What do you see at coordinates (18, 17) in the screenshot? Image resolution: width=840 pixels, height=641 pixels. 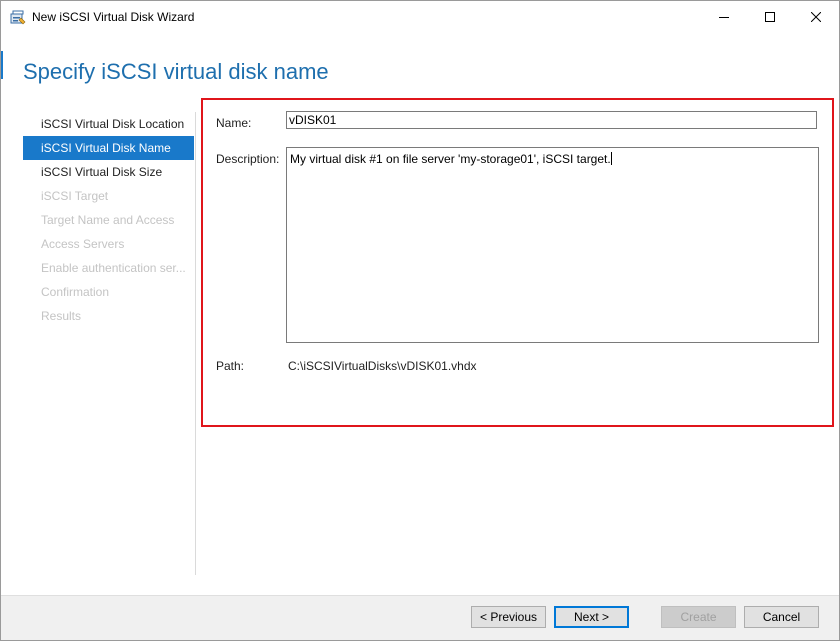 I see `wizard-app-icon` at bounding box center [18, 17].